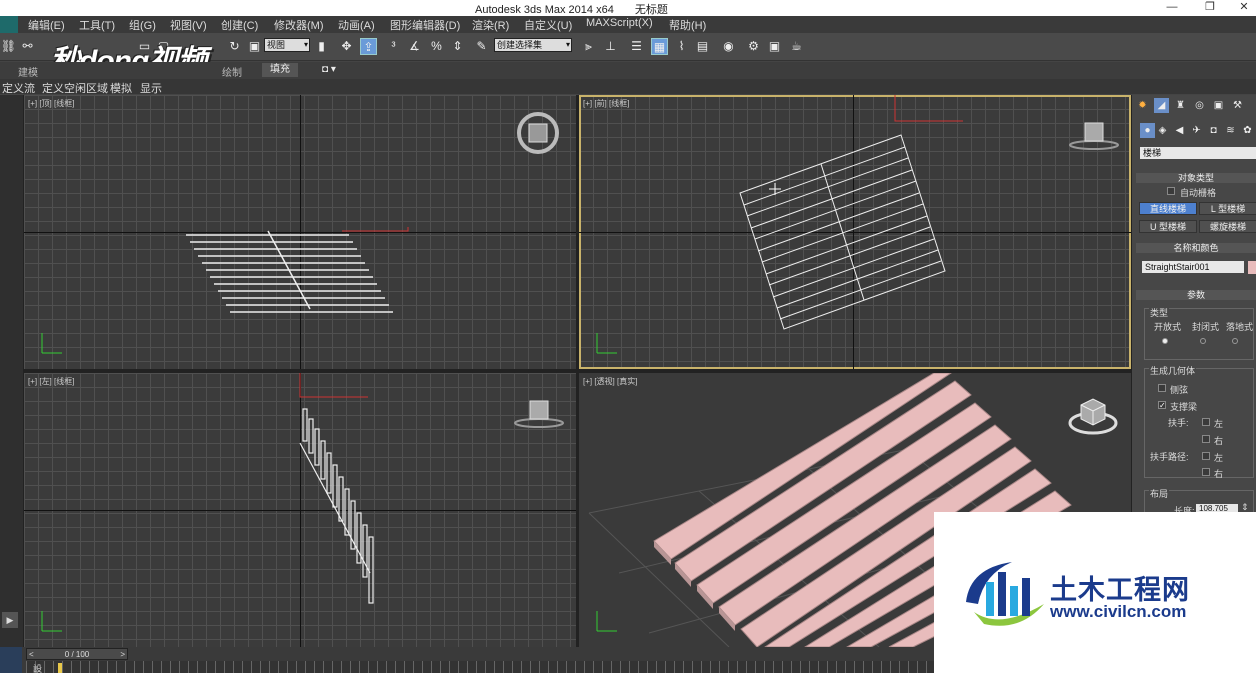 This screenshot has height=673, width=1256. Describe the element at coordinates (1227, 226) in the screenshot. I see `spiral-stair-button: 螺旋楼梯` at that location.